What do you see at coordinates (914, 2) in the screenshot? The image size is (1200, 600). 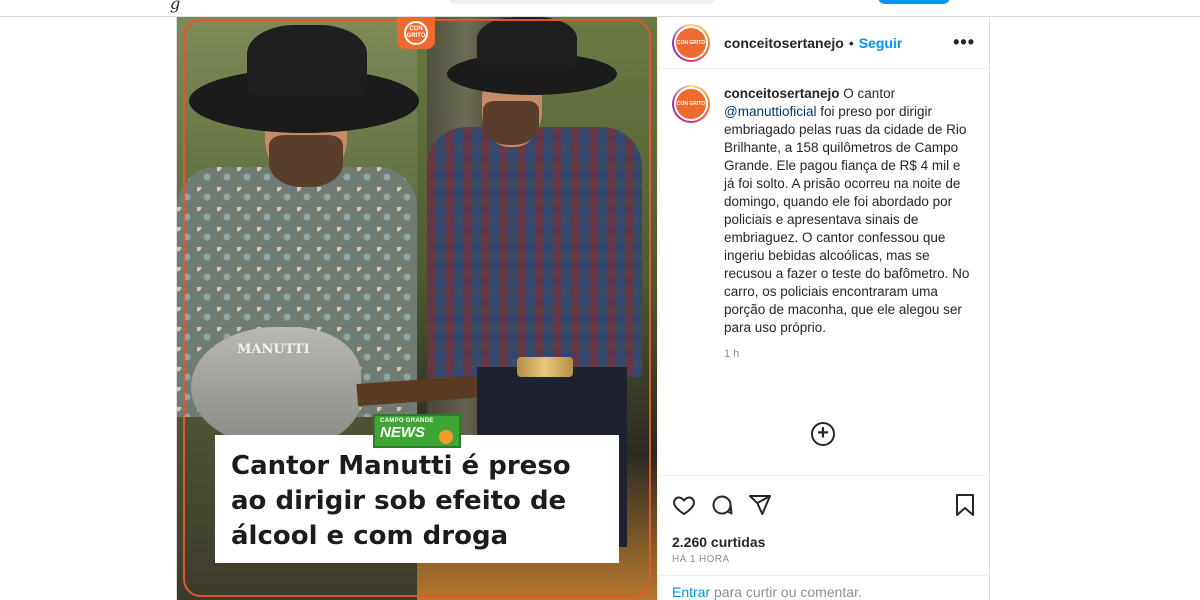 I see `login-button` at bounding box center [914, 2].